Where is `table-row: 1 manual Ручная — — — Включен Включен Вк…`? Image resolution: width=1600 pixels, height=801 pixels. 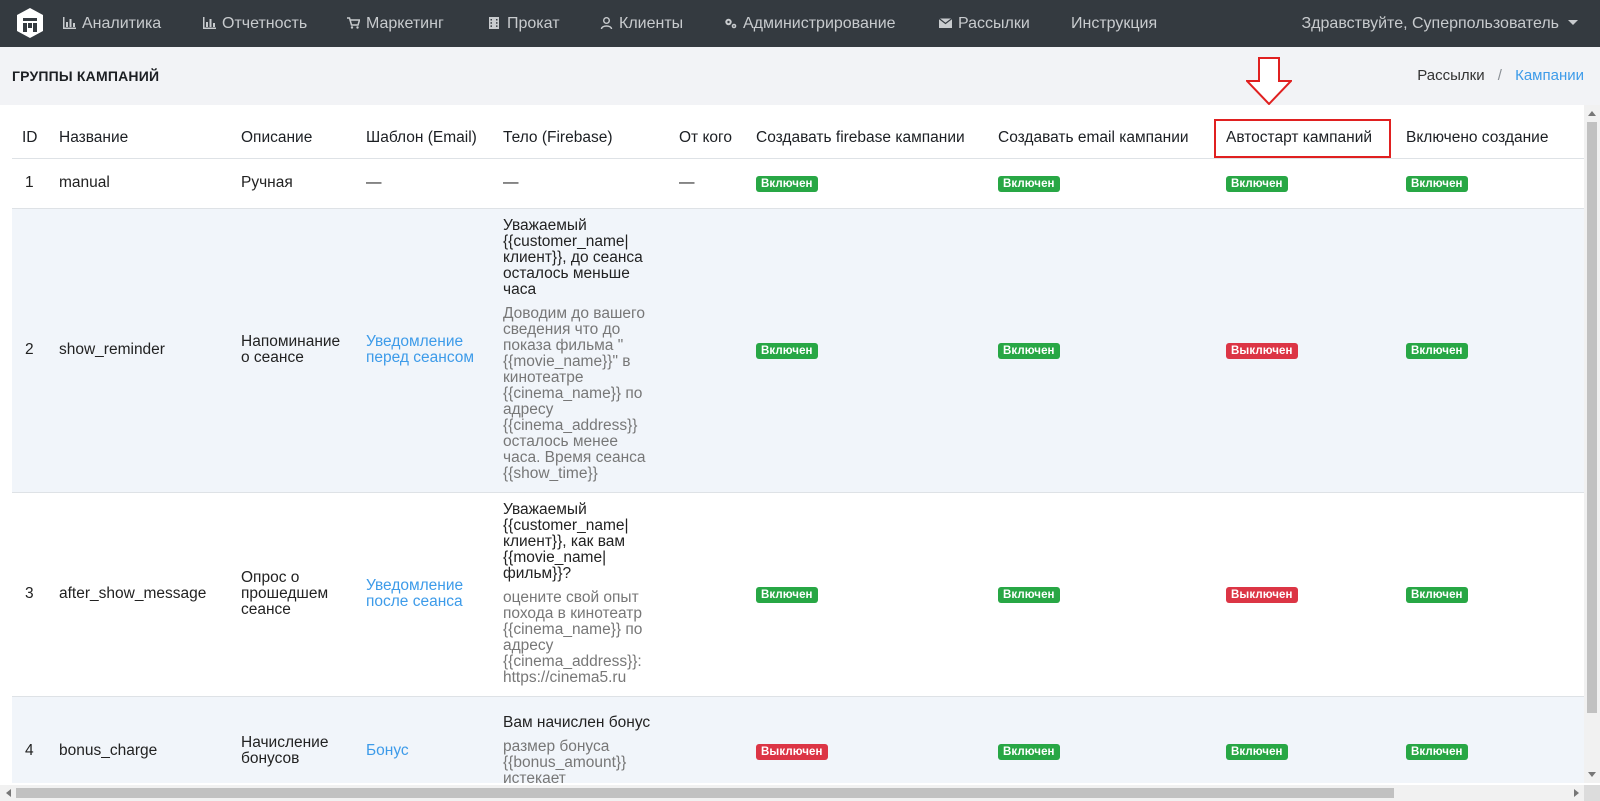 table-row: 1 manual Ручная — — — Включен Включен Вк… is located at coordinates (798, 182).